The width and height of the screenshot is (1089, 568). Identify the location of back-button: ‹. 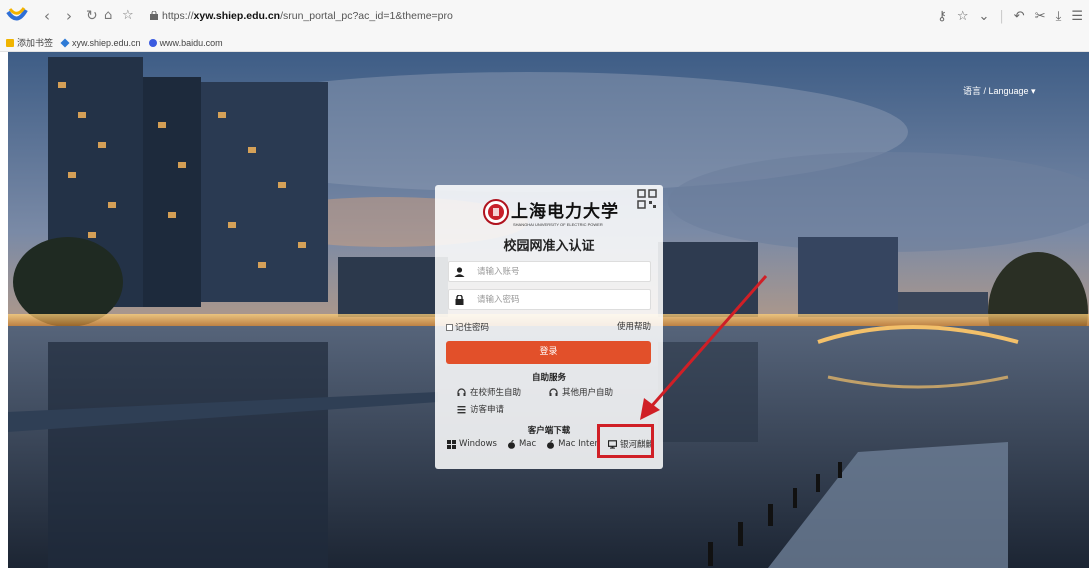
(47, 16).